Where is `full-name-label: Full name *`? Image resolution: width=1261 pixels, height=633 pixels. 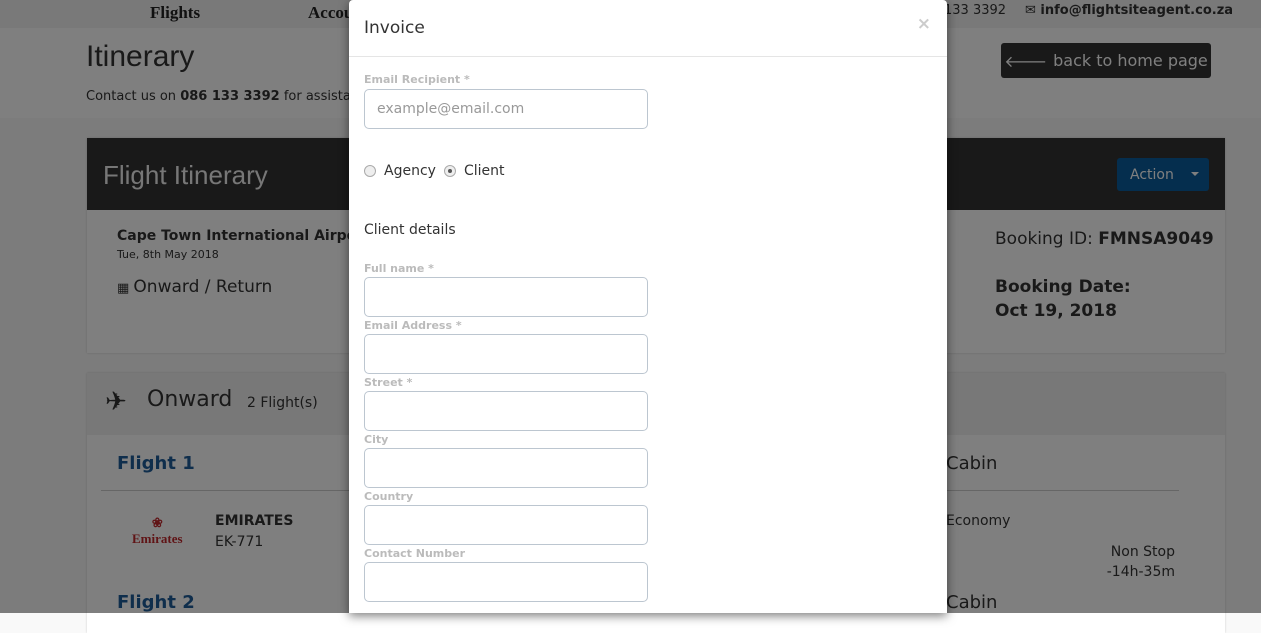 full-name-label: Full name * is located at coordinates (399, 268).